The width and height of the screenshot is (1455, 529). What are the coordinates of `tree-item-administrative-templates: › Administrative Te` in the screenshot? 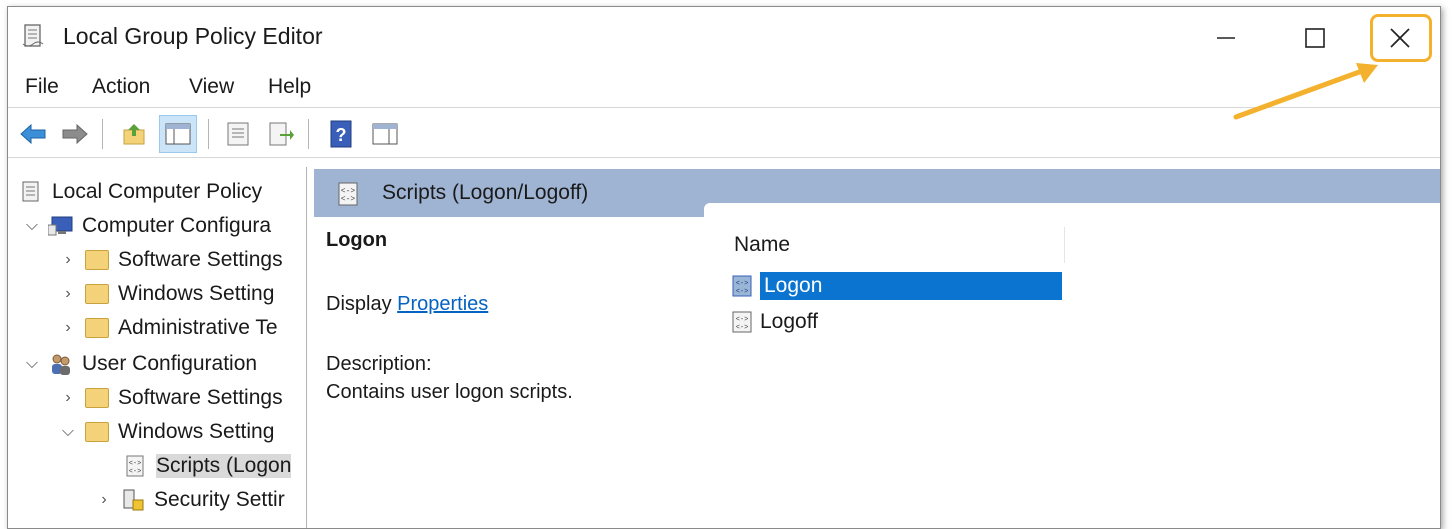 It's located at (168, 328).